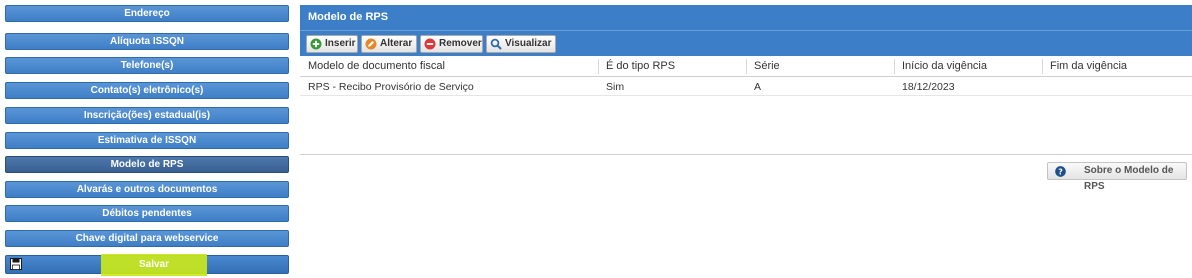 This screenshot has width=1192, height=278. What do you see at coordinates (1129, 178) in the screenshot?
I see `about-rps-label: Sobre o Modelo de RPS` at bounding box center [1129, 178].